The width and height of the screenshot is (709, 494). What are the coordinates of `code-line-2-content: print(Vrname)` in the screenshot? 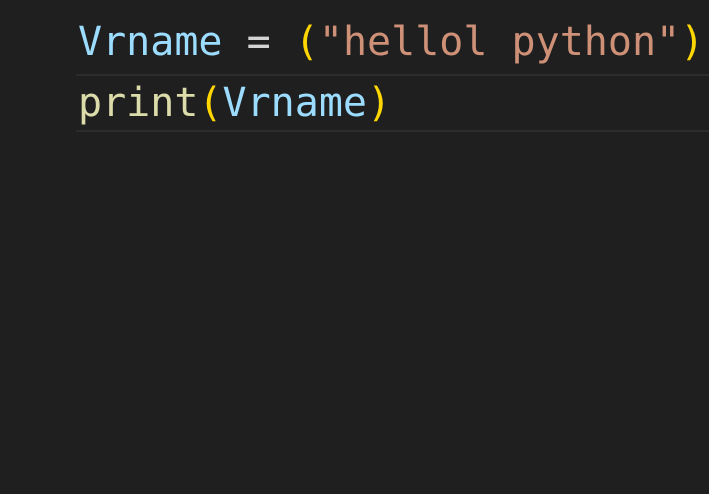 It's located at (234, 103).